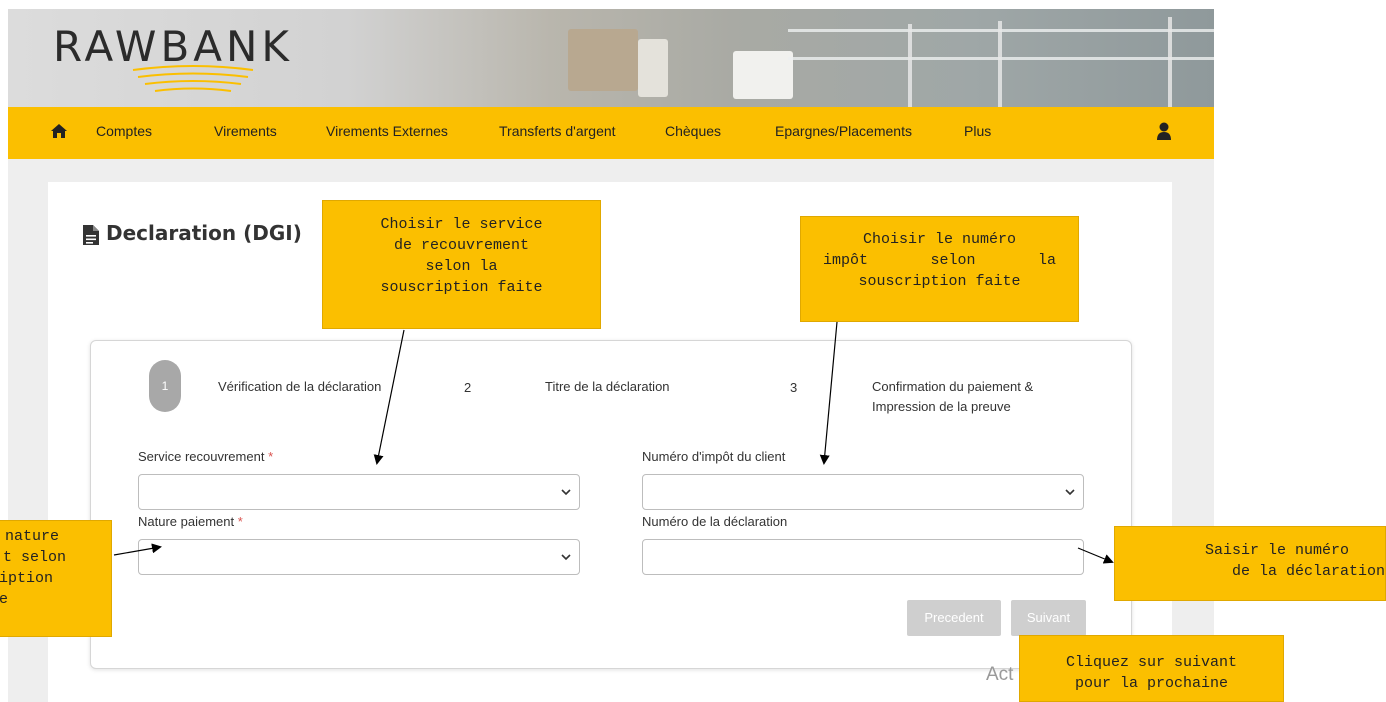 This screenshot has width=1386, height=702. Describe the element at coordinates (1308, 571) in the screenshot. I see `callout-line: de la déclaration` at that location.